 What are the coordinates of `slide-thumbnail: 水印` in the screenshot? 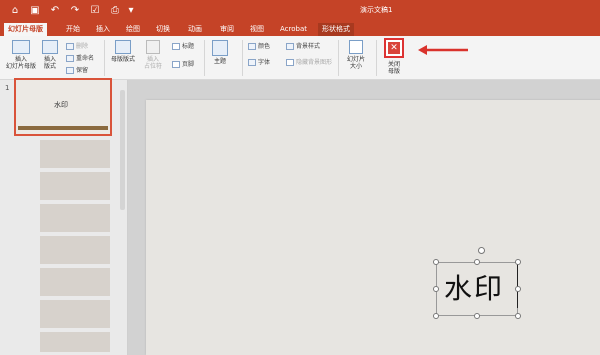 It's located at (63, 107).